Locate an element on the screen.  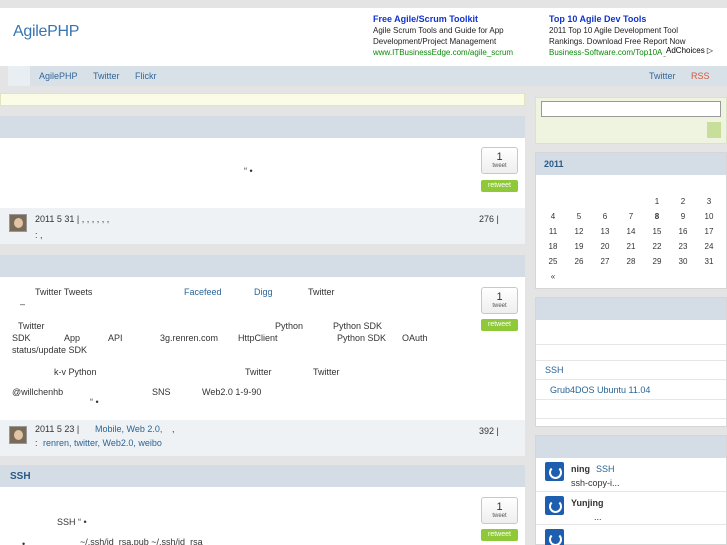
calendar-day: 28 is located at coordinates (631, 261).